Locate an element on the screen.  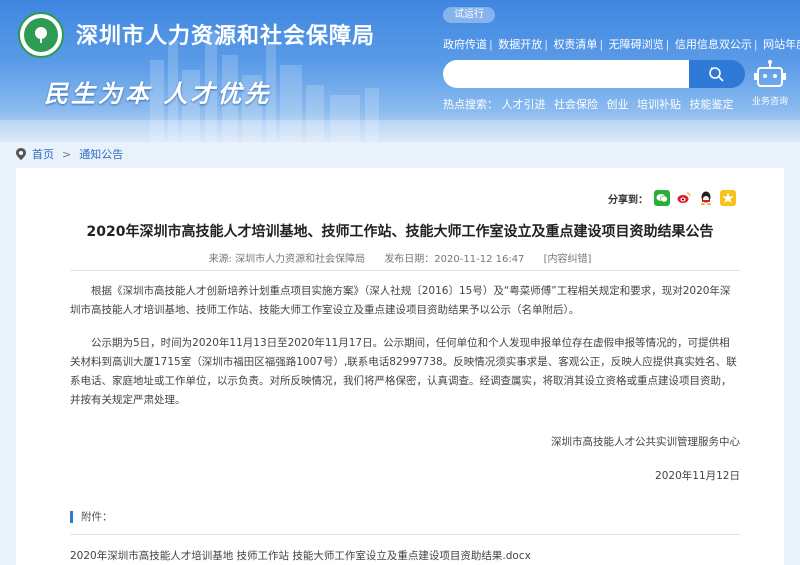
top-link-accessibility: 无障碍浏览 is located at coordinates (636, 44).